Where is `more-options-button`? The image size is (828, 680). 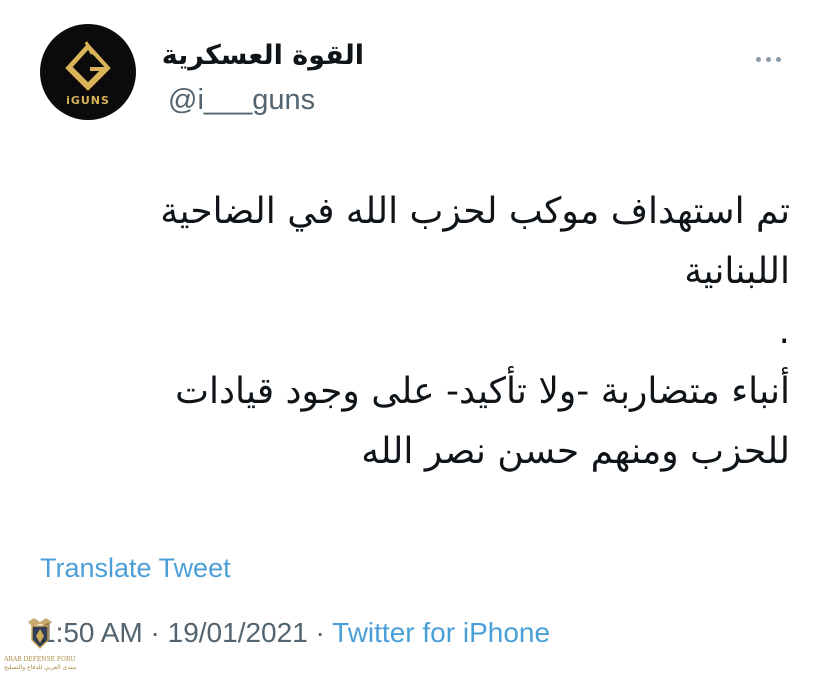
more-options-button is located at coordinates (769, 59).